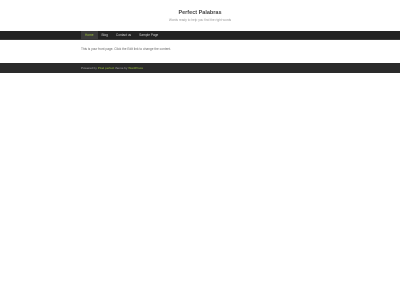 Image resolution: width=400 pixels, height=300 pixels. Describe the element at coordinates (135, 68) in the screenshot. I see `footer-wordpress-link: WordPress` at that location.